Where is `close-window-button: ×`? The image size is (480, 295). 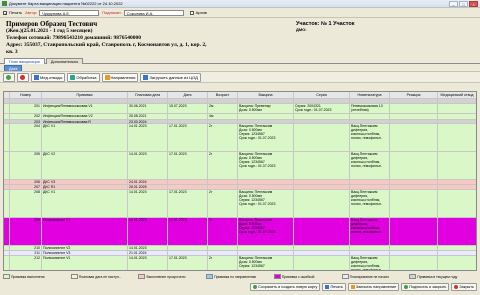
close-window-button: × is located at coordinates (473, 3).